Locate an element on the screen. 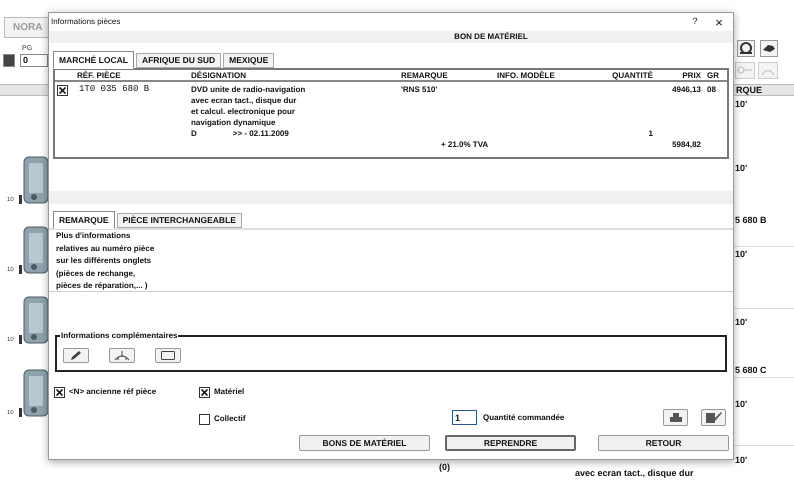  tab: AFRIQUE DU SUD is located at coordinates (179, 60).